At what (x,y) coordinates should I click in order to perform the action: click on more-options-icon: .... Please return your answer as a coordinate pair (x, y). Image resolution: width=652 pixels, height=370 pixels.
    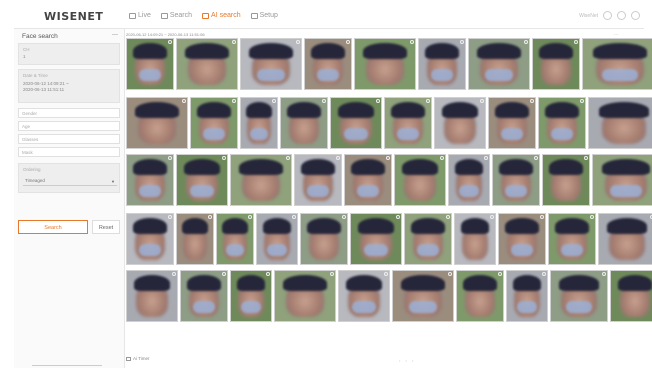
    Looking at the image, I should click on (616, 34).